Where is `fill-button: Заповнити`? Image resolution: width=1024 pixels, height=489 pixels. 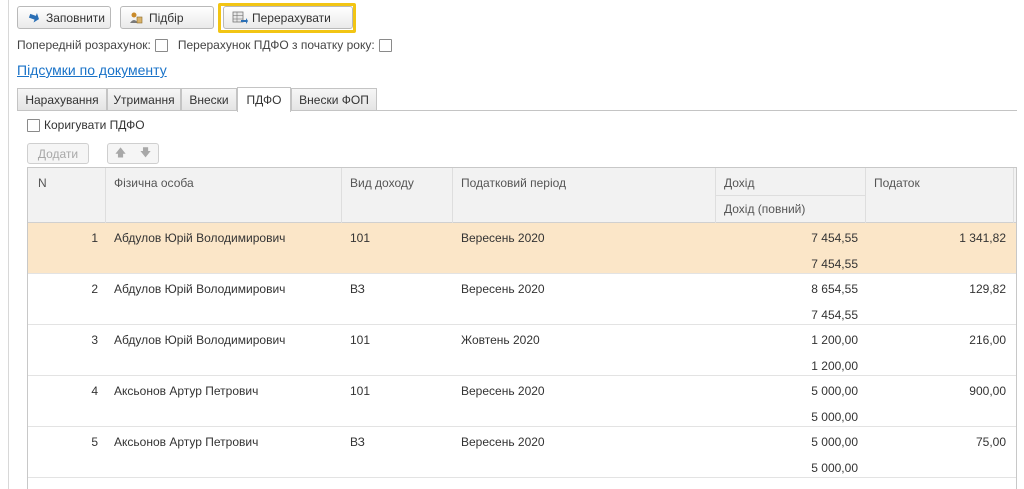
fill-button: Заповнити is located at coordinates (64, 17).